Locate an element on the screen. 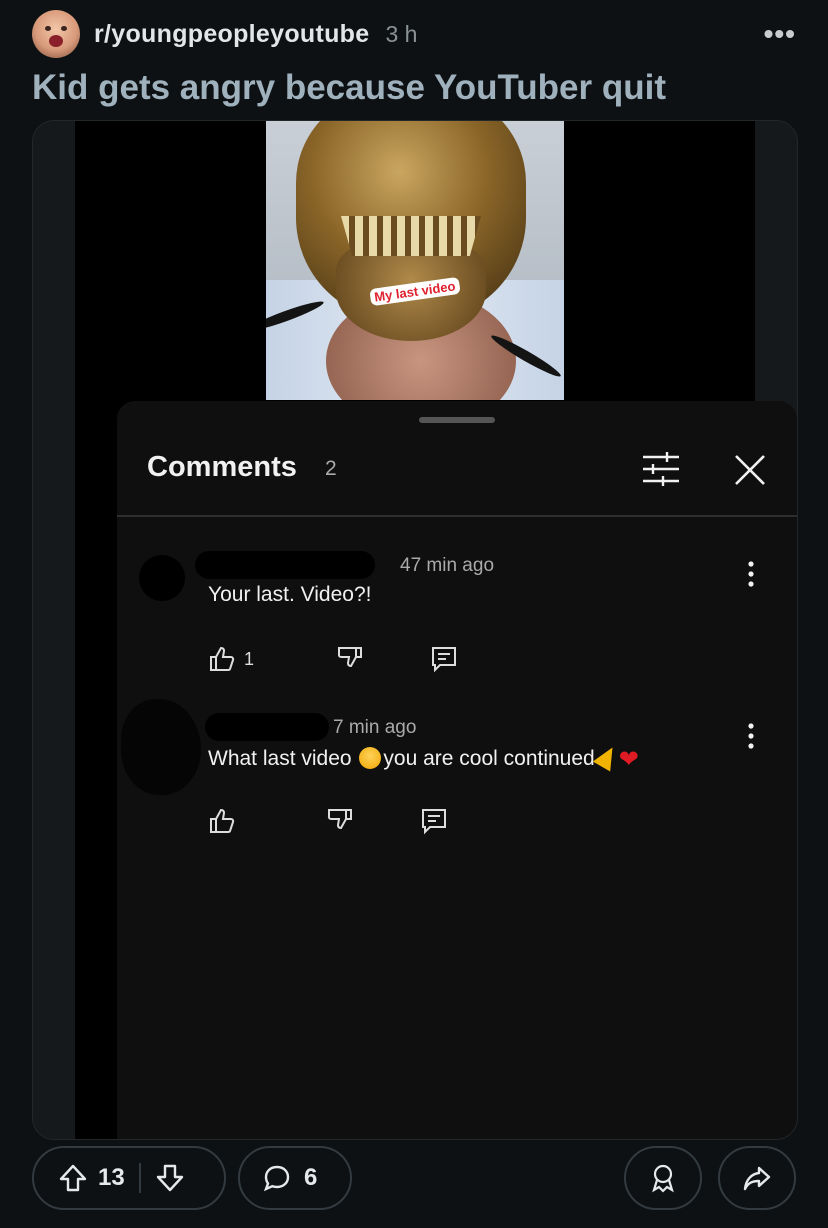  award-button is located at coordinates (663, 1178).